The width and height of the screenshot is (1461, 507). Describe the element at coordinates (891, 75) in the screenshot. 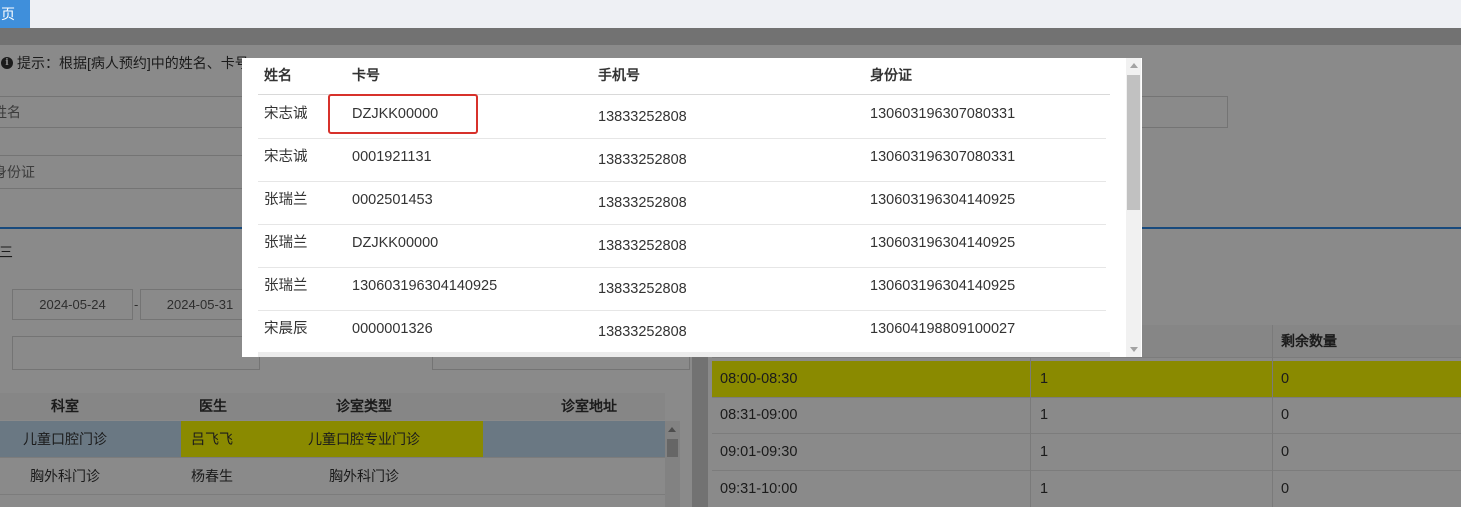

I see `modal-header-id-card: 身份证` at that location.